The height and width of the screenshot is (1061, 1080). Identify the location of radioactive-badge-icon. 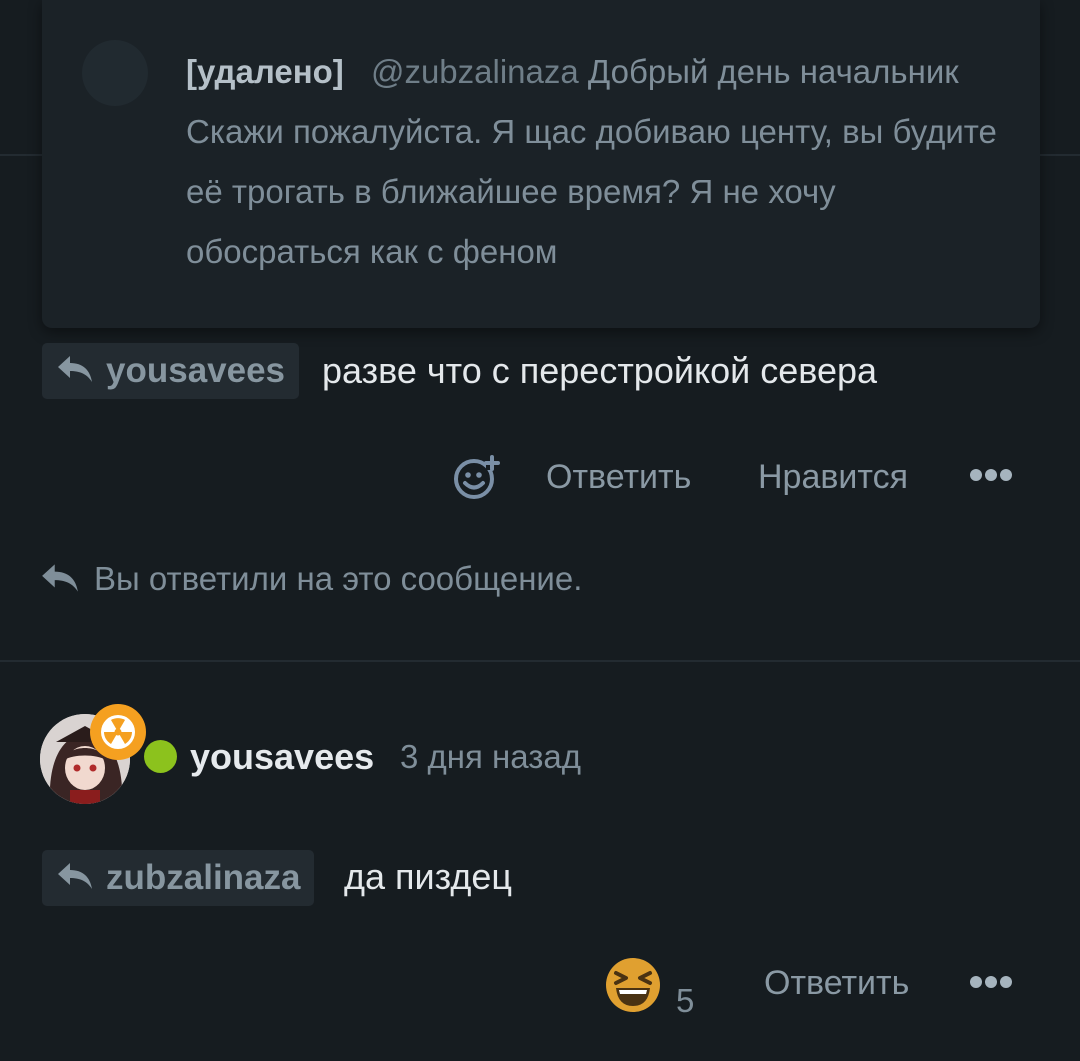
(118, 732).